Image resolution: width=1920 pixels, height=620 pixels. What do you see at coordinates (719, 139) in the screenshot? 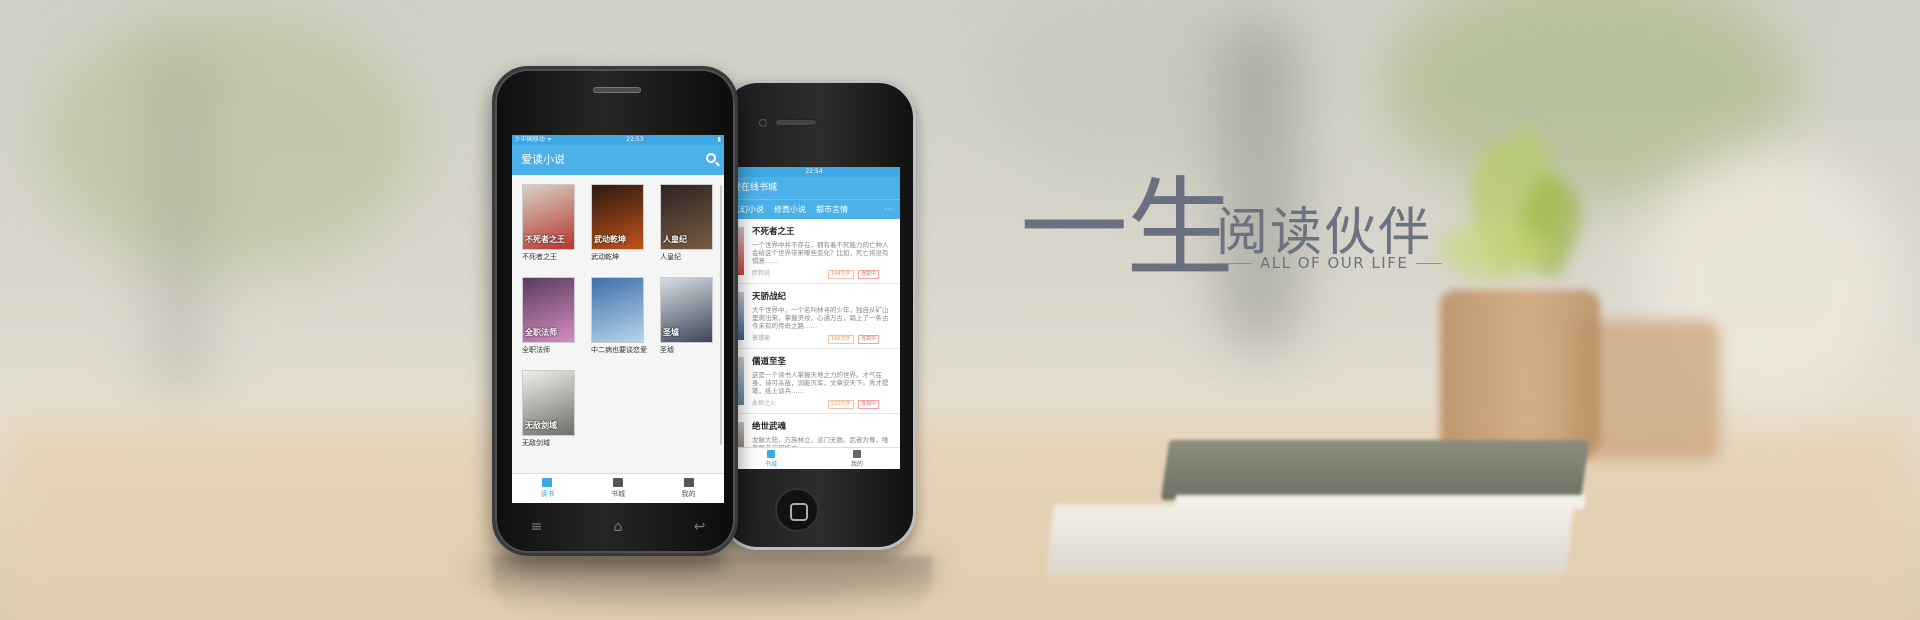
I see `battery-icon: ▮` at bounding box center [719, 139].